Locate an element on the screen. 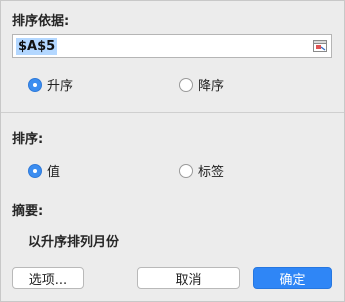 This screenshot has height=302, width=345. sort-label: 排序: is located at coordinates (28, 139).